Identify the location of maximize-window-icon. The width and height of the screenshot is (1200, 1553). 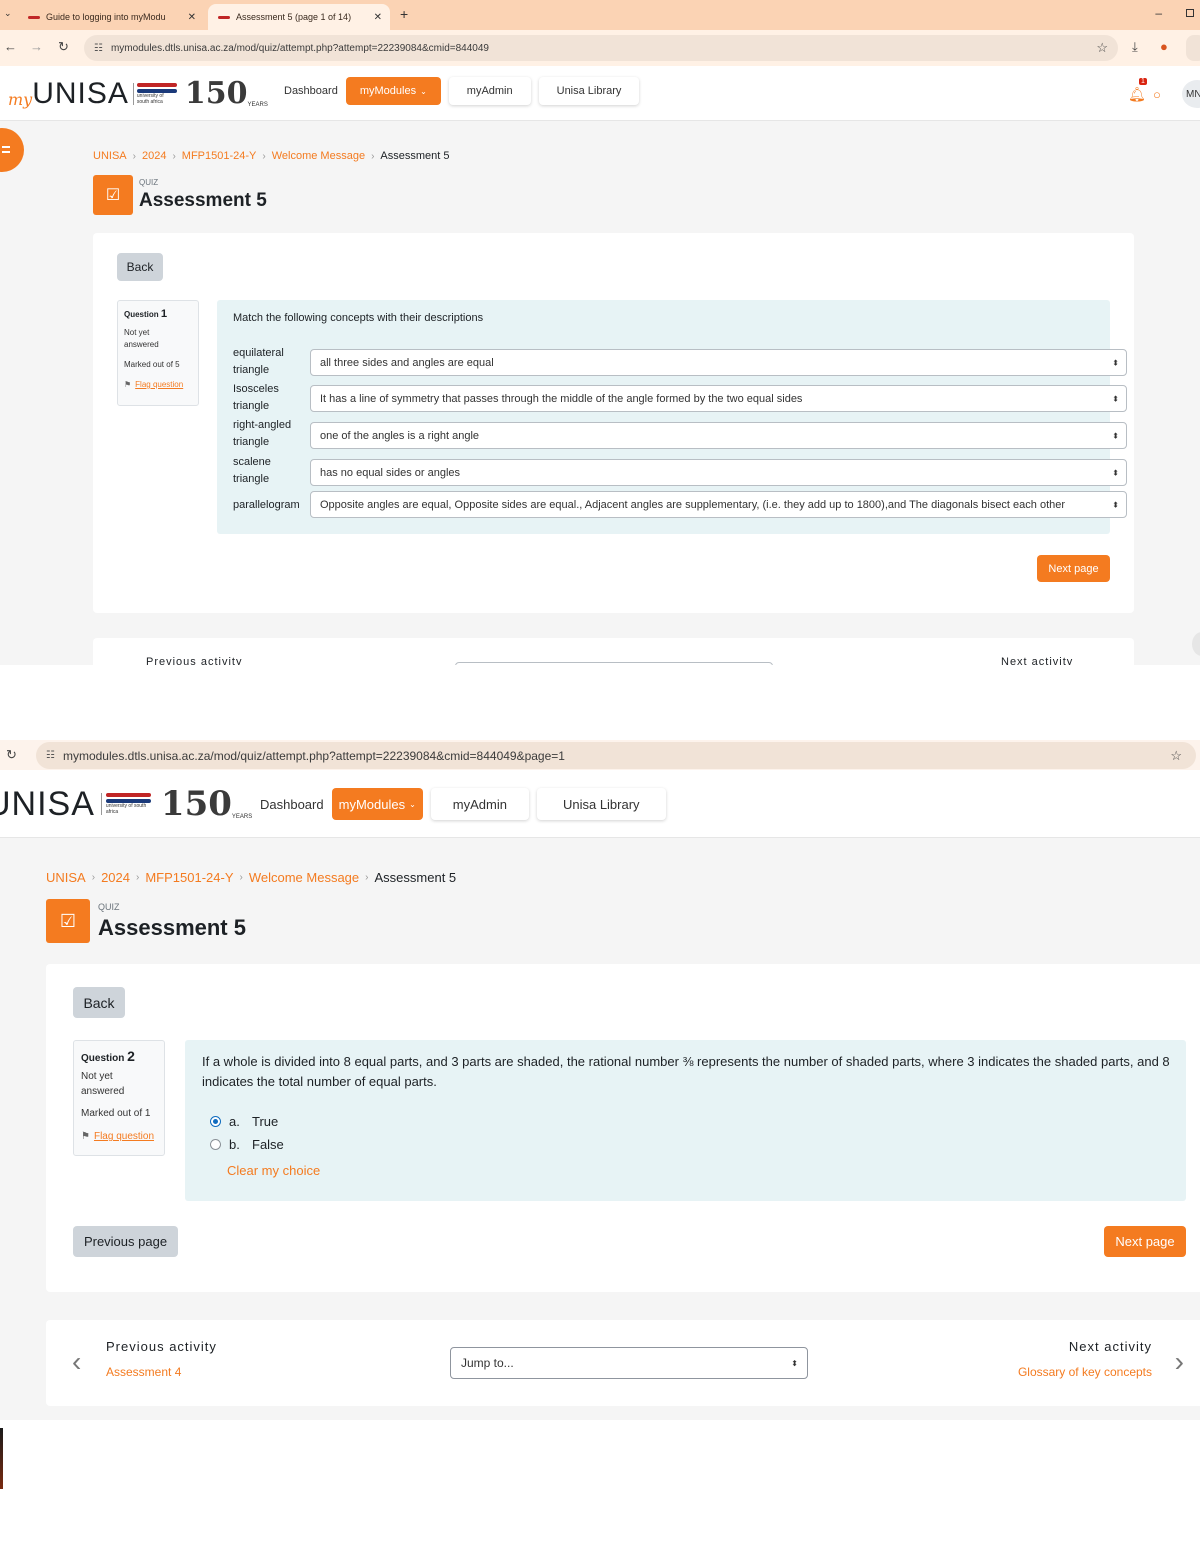
(1190, 13).